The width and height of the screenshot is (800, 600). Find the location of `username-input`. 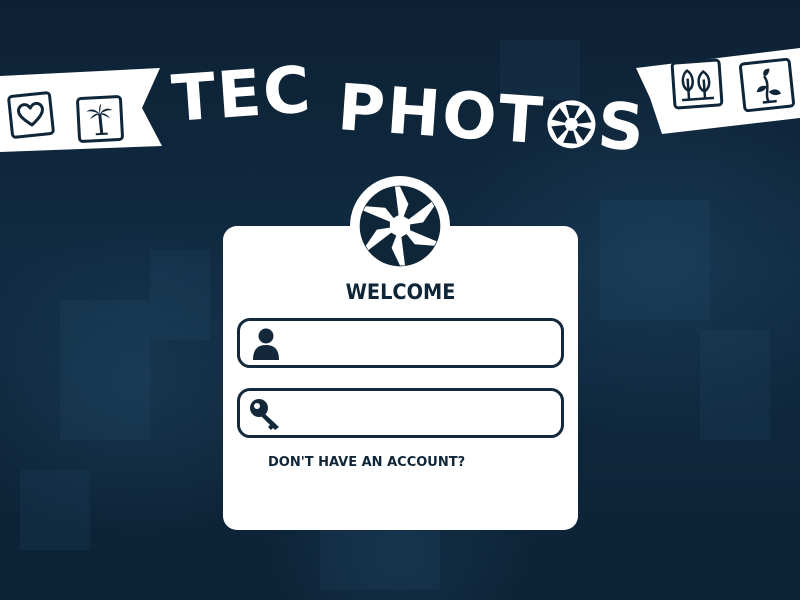

username-input is located at coordinates (422, 344).